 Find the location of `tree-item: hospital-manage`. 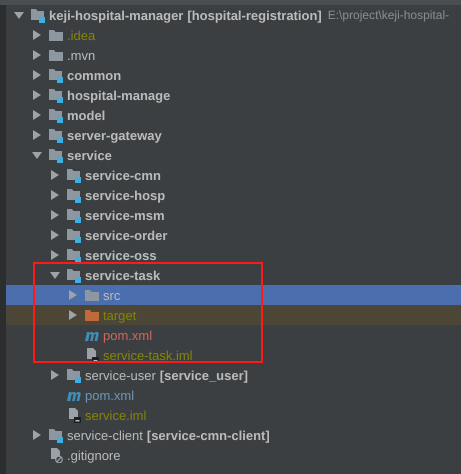

tree-item: hospital-manage is located at coordinates (233, 95).